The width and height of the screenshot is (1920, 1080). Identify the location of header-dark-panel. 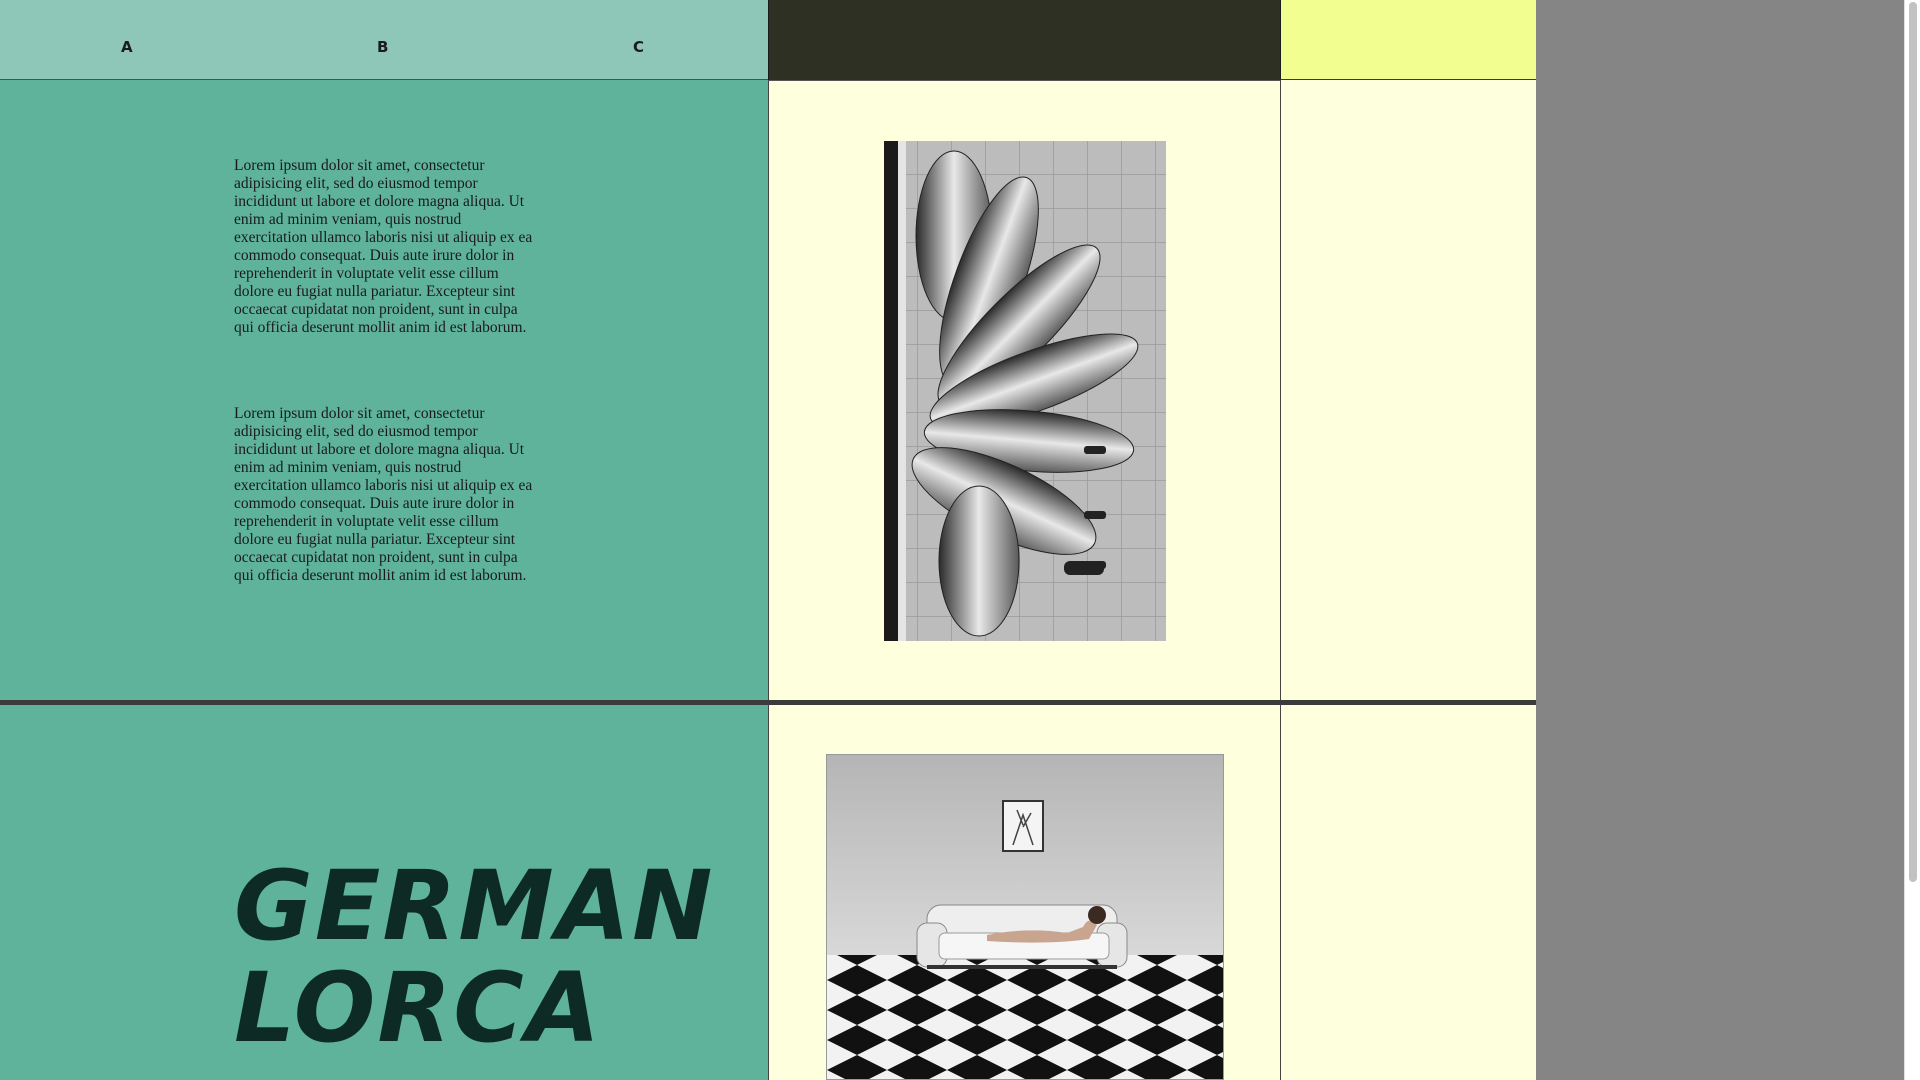
(1024, 40).